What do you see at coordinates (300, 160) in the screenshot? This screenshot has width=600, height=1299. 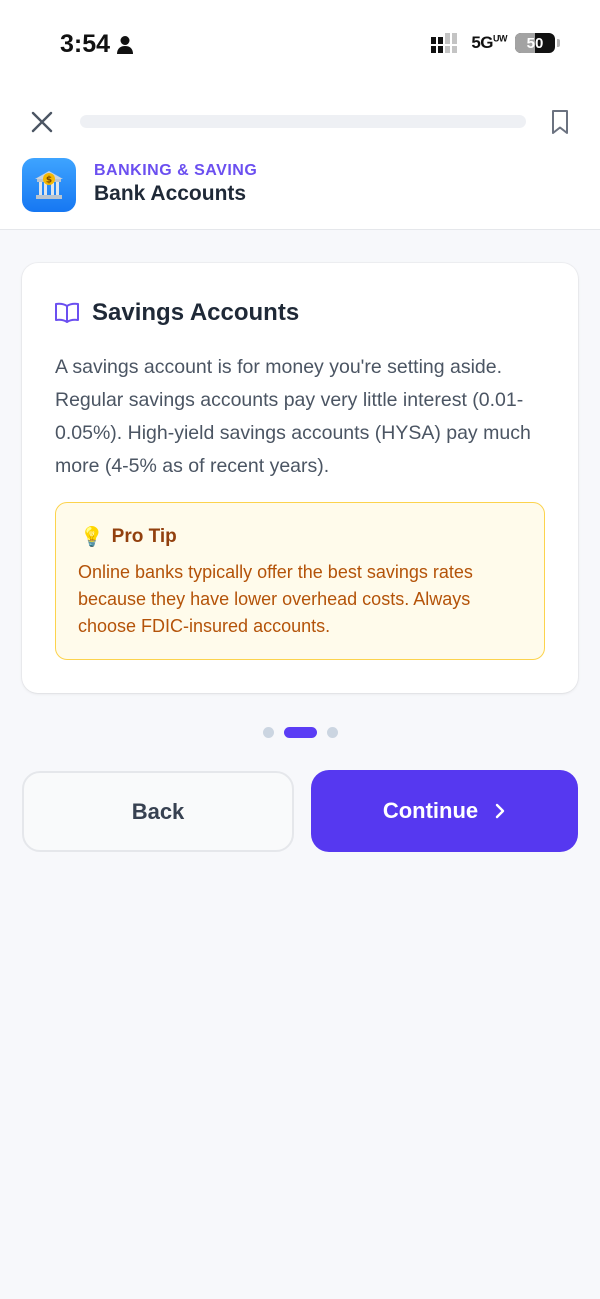 I see `lesson-header: $ BANKING & SAVING Bank Accounts` at bounding box center [300, 160].